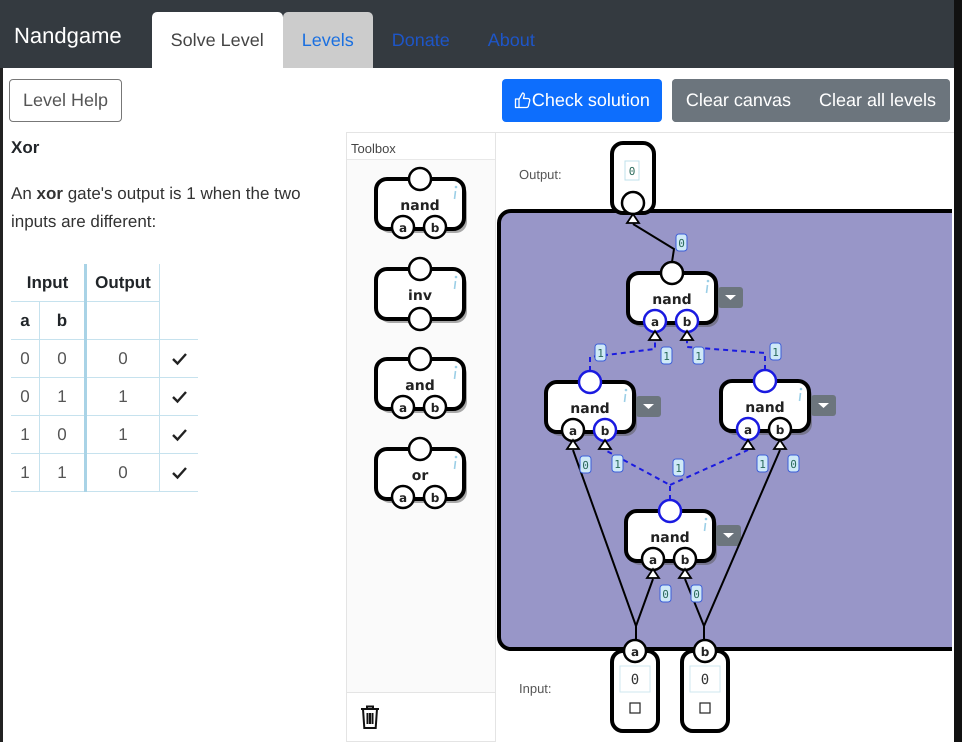 The image size is (962, 742). Describe the element at coordinates (522, 100) in the screenshot. I see `thumbs-up-icon` at that location.